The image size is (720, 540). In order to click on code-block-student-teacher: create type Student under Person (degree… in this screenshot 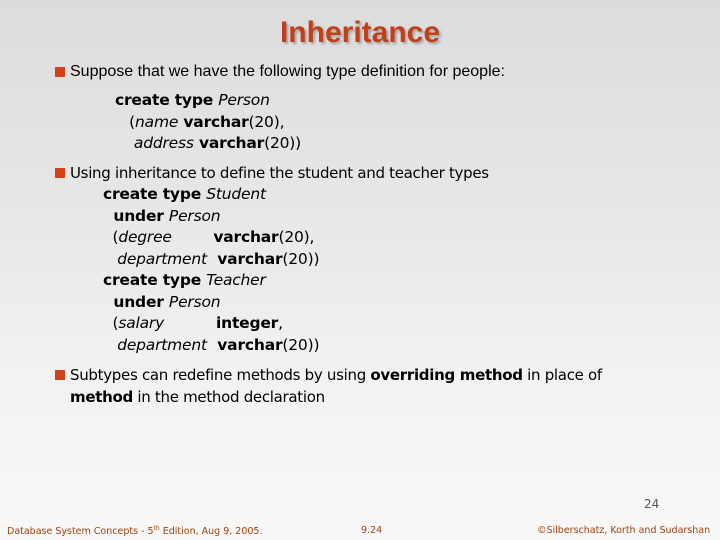, I will do `click(211, 270)`.